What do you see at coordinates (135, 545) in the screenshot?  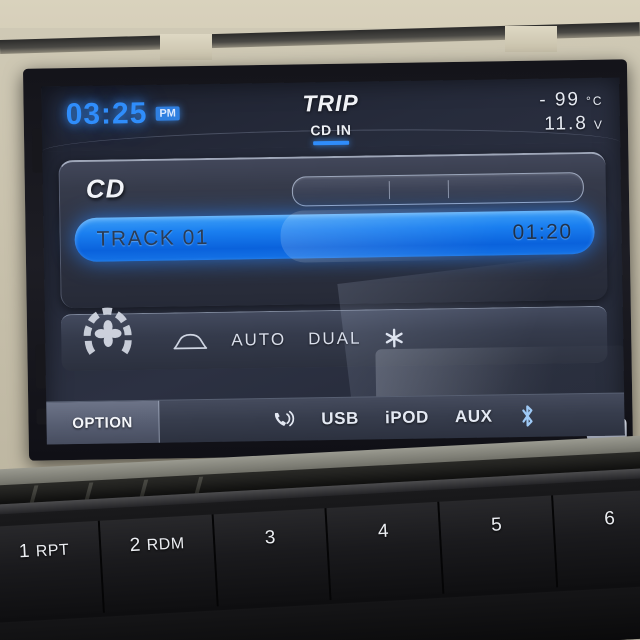 I see `preset-2-number: 2` at bounding box center [135, 545].